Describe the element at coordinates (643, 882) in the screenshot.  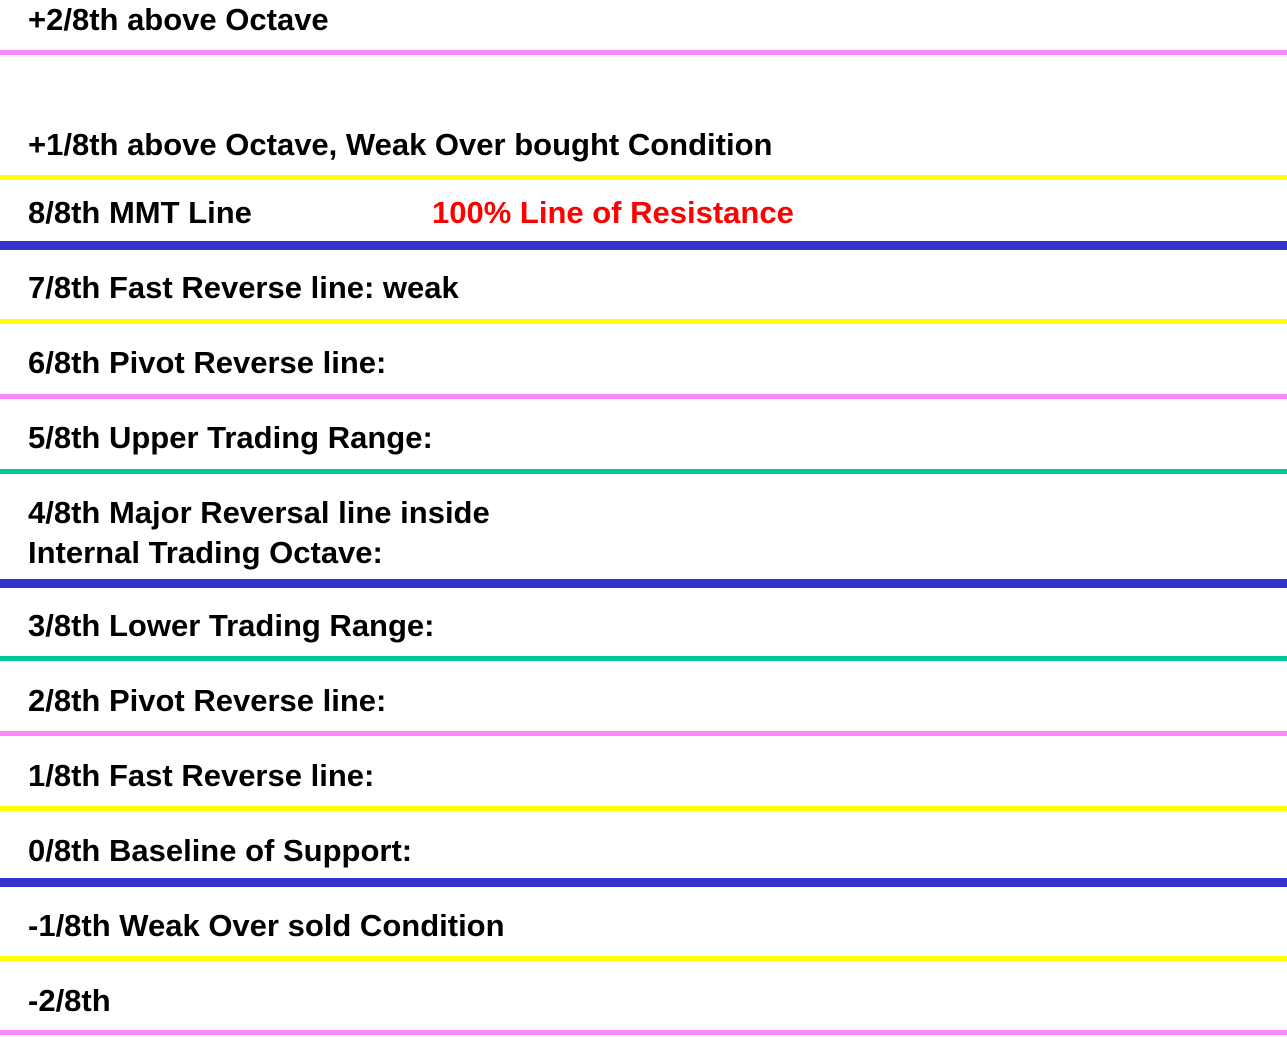
I see `level-0-line` at that location.